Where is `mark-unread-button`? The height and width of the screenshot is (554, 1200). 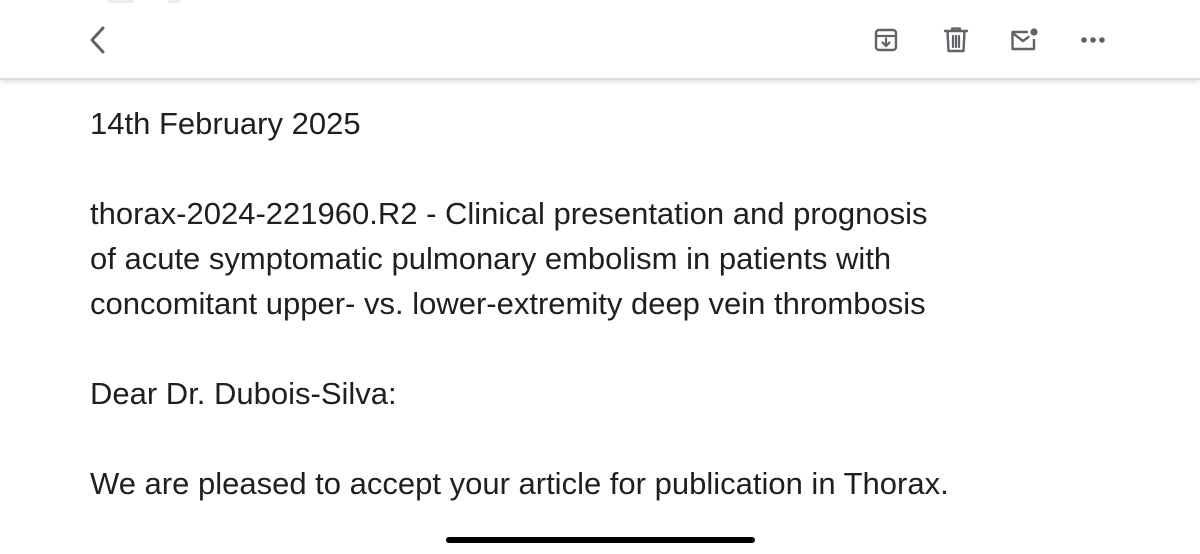
mark-unread-button is located at coordinates (1024, 40).